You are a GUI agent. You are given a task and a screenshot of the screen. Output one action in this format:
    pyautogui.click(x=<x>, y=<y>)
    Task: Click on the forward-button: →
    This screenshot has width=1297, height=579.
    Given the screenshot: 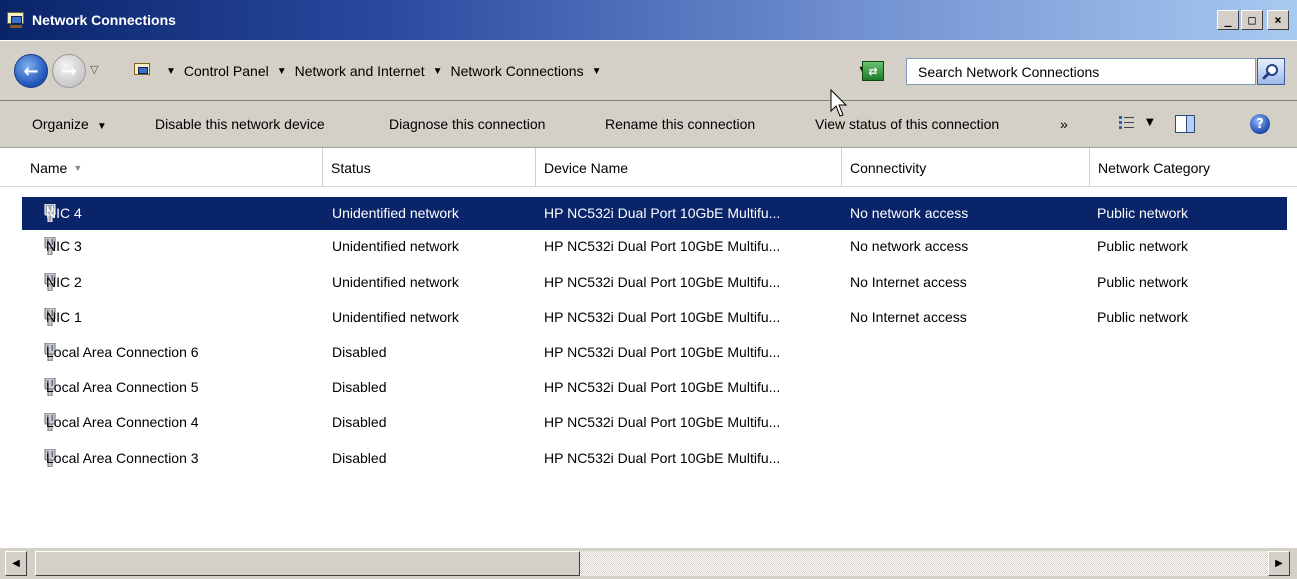 What is the action you would take?
    pyautogui.click(x=69, y=71)
    